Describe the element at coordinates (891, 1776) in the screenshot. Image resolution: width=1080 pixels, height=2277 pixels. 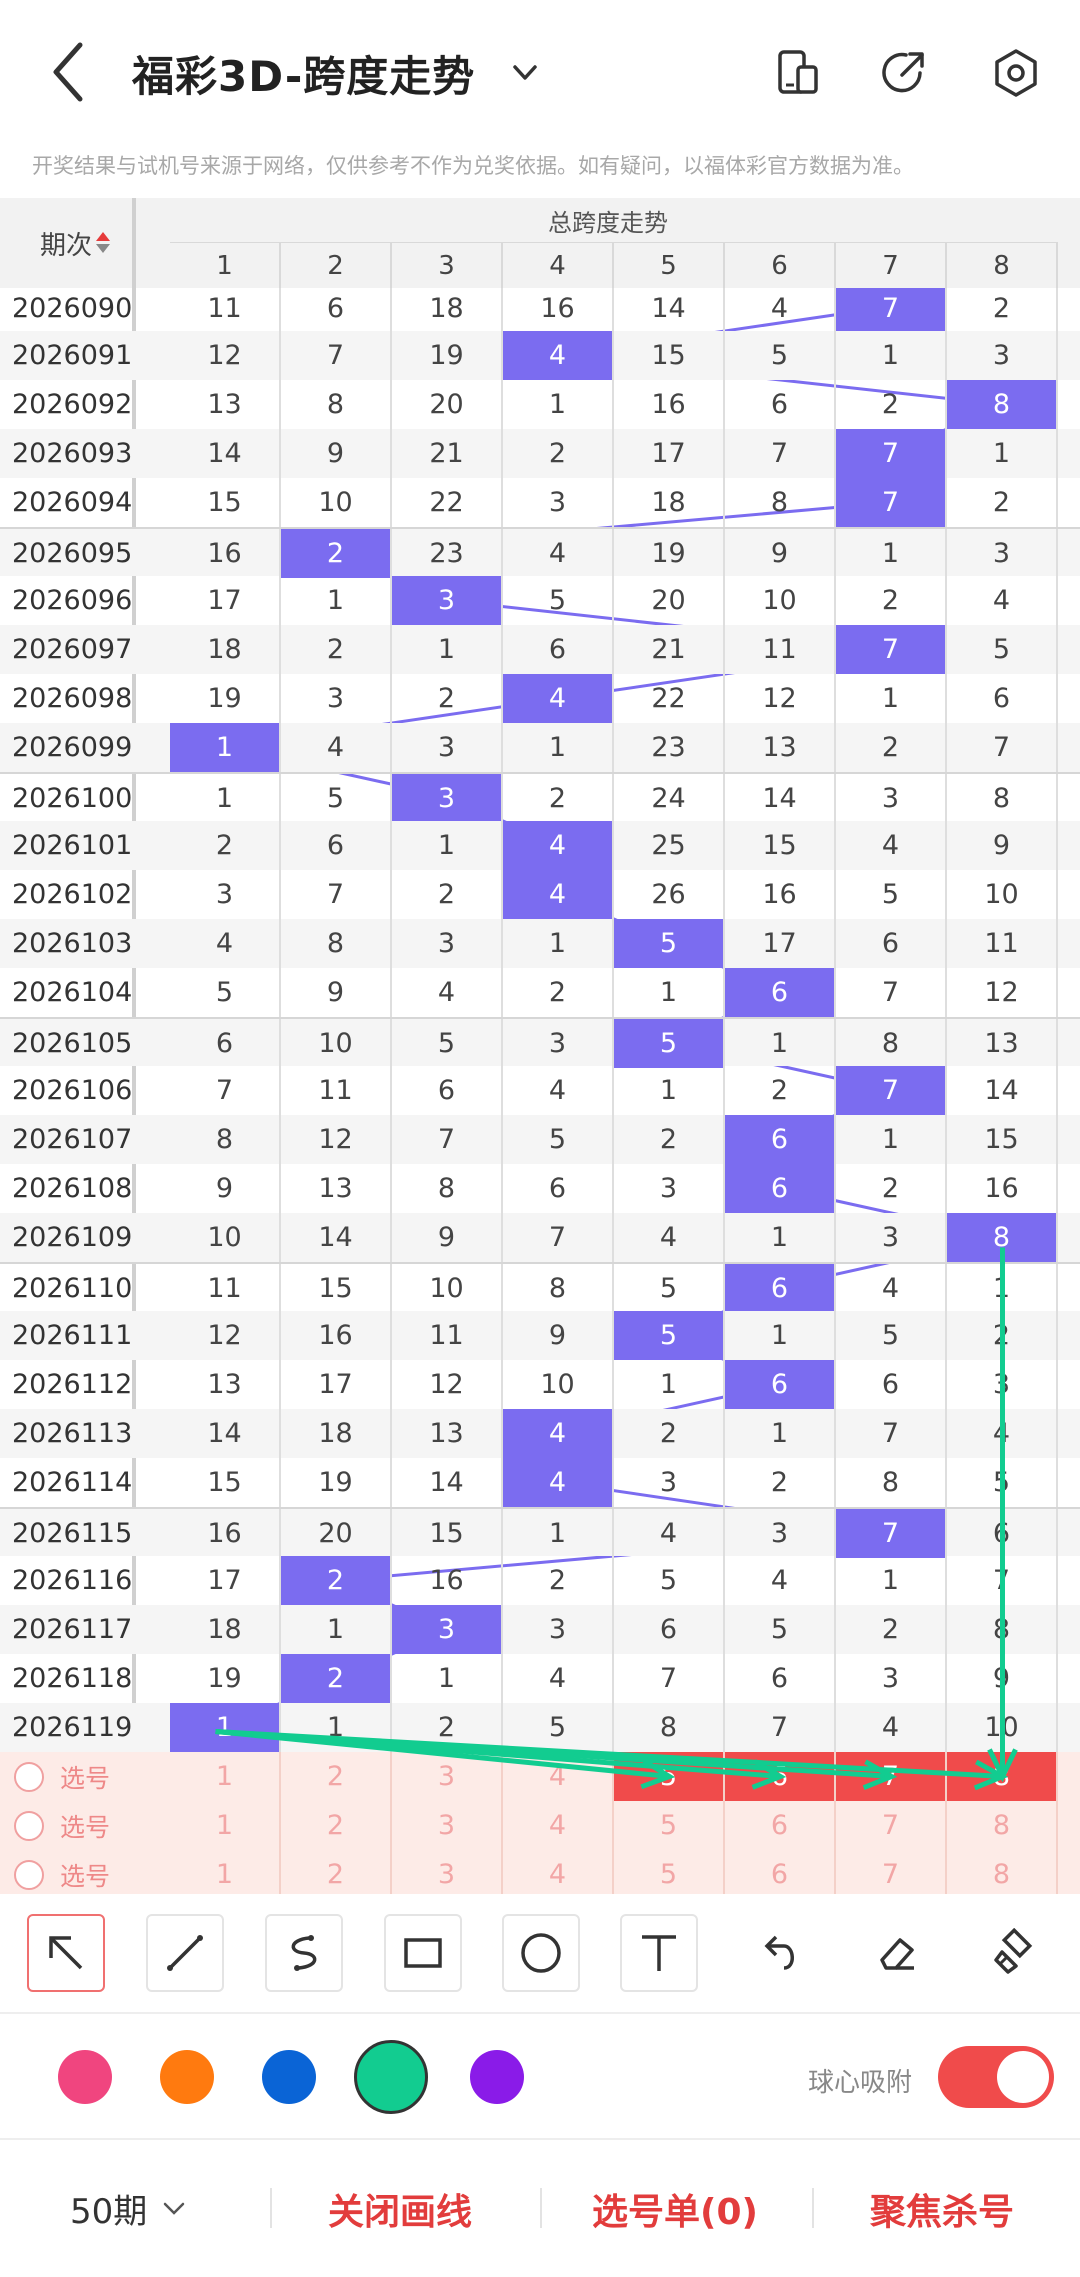
I see `pick-cell-selected: 7` at that location.